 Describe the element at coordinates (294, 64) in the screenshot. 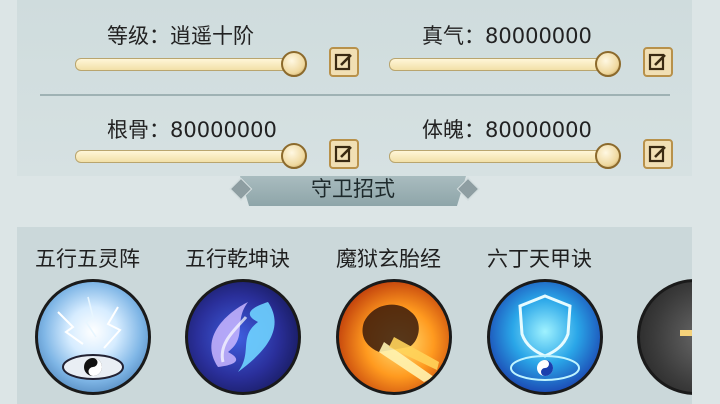

I see `level-slider-knob` at that location.